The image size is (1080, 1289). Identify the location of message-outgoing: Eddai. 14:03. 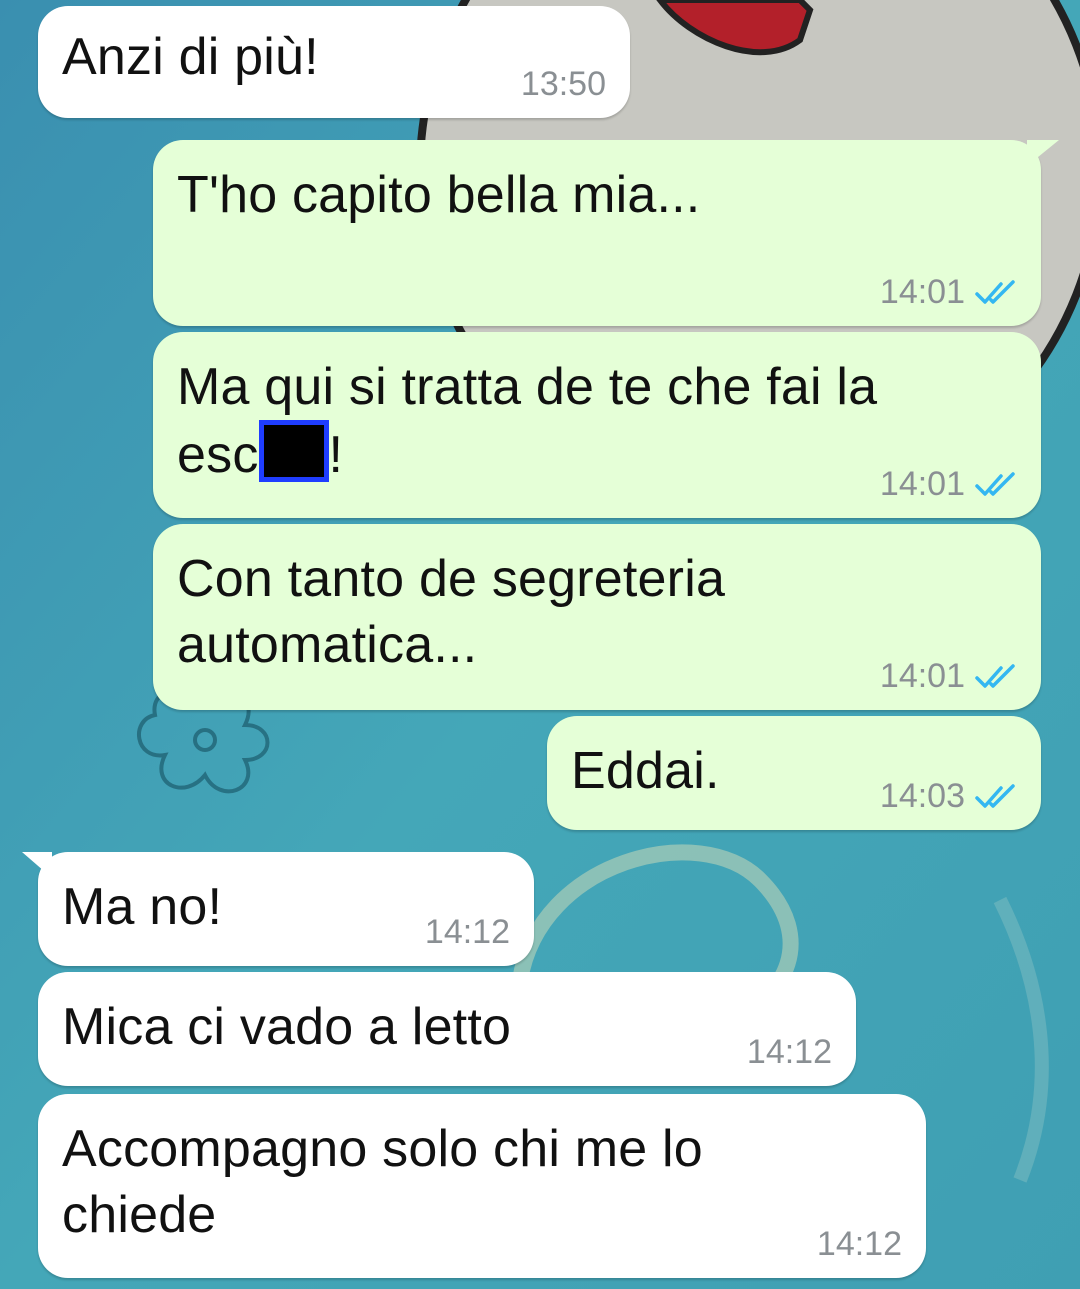
(794, 773).